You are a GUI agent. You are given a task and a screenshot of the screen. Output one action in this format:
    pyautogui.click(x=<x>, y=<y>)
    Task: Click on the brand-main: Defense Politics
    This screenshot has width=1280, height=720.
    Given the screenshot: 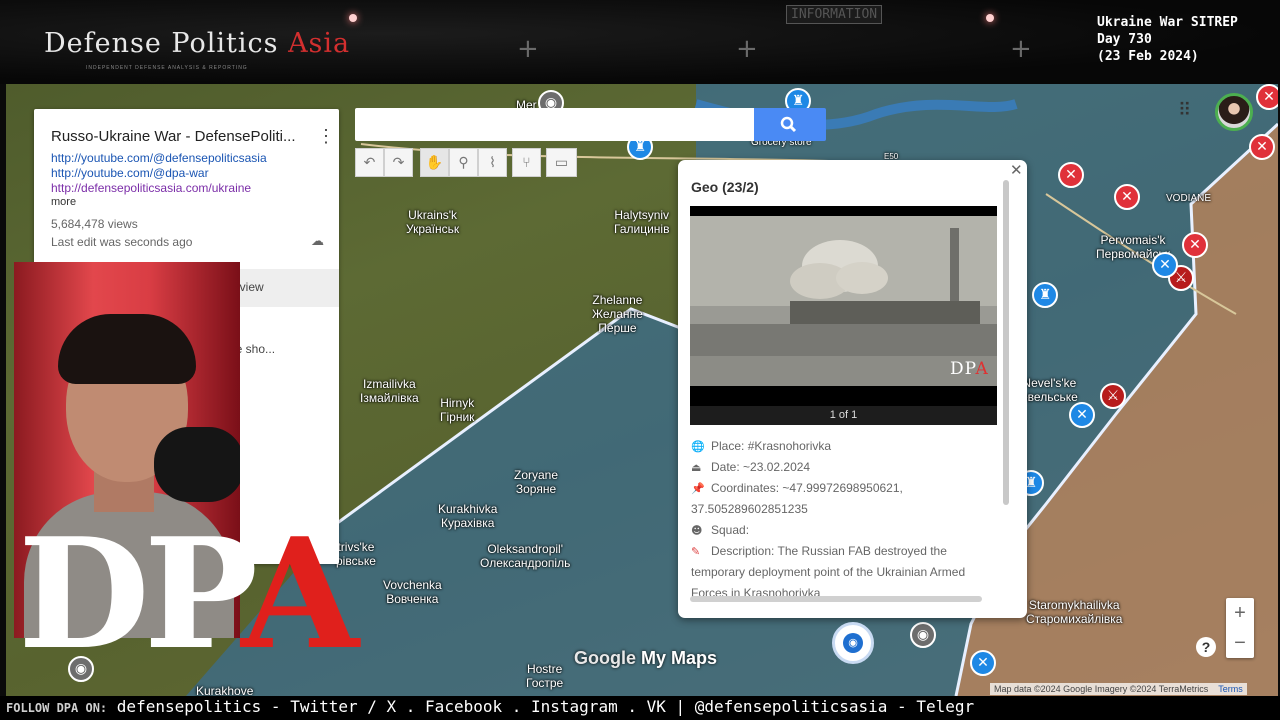 What is the action you would take?
    pyautogui.click(x=161, y=43)
    